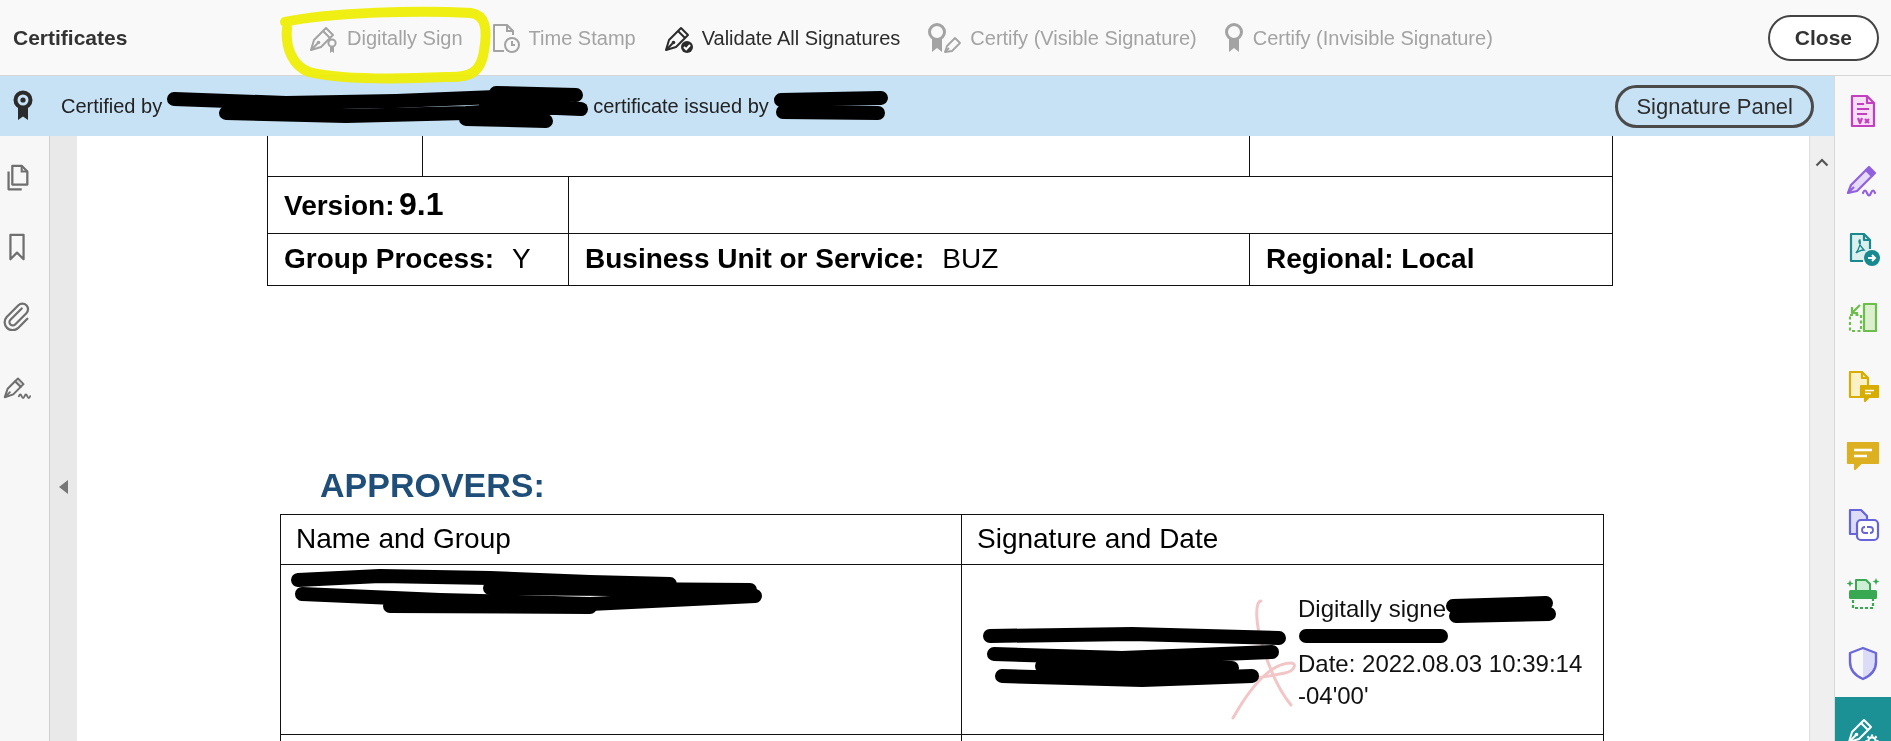 This screenshot has width=1891, height=741. What do you see at coordinates (1822, 162) in the screenshot?
I see `scroll-up-icon` at bounding box center [1822, 162].